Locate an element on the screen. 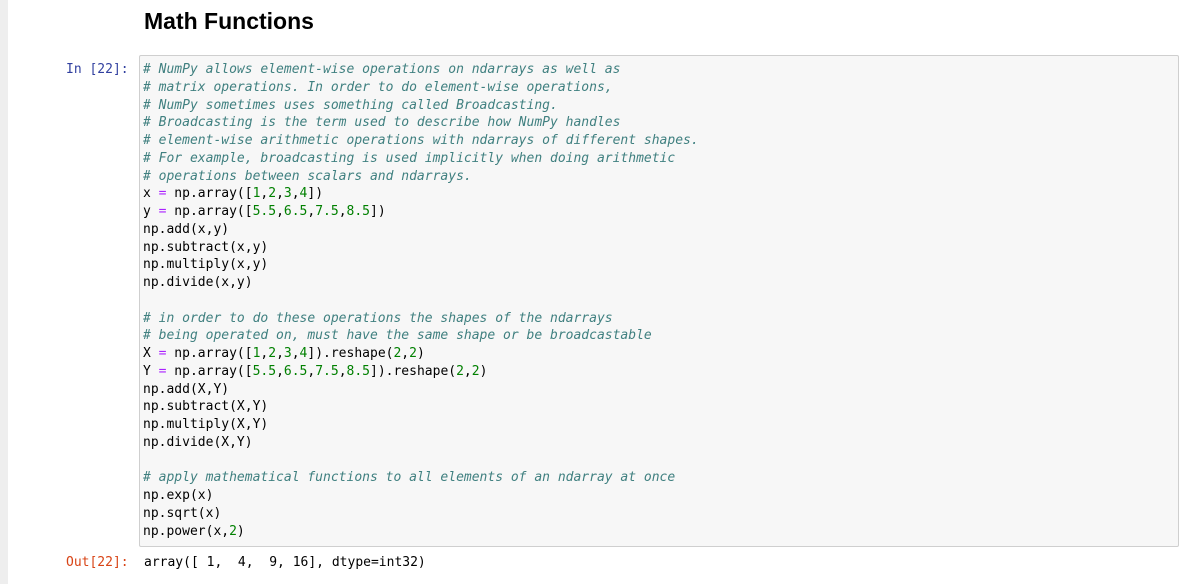 This screenshot has height=584, width=1200. code-line: np.subtract(x,y) is located at coordinates (206, 247).